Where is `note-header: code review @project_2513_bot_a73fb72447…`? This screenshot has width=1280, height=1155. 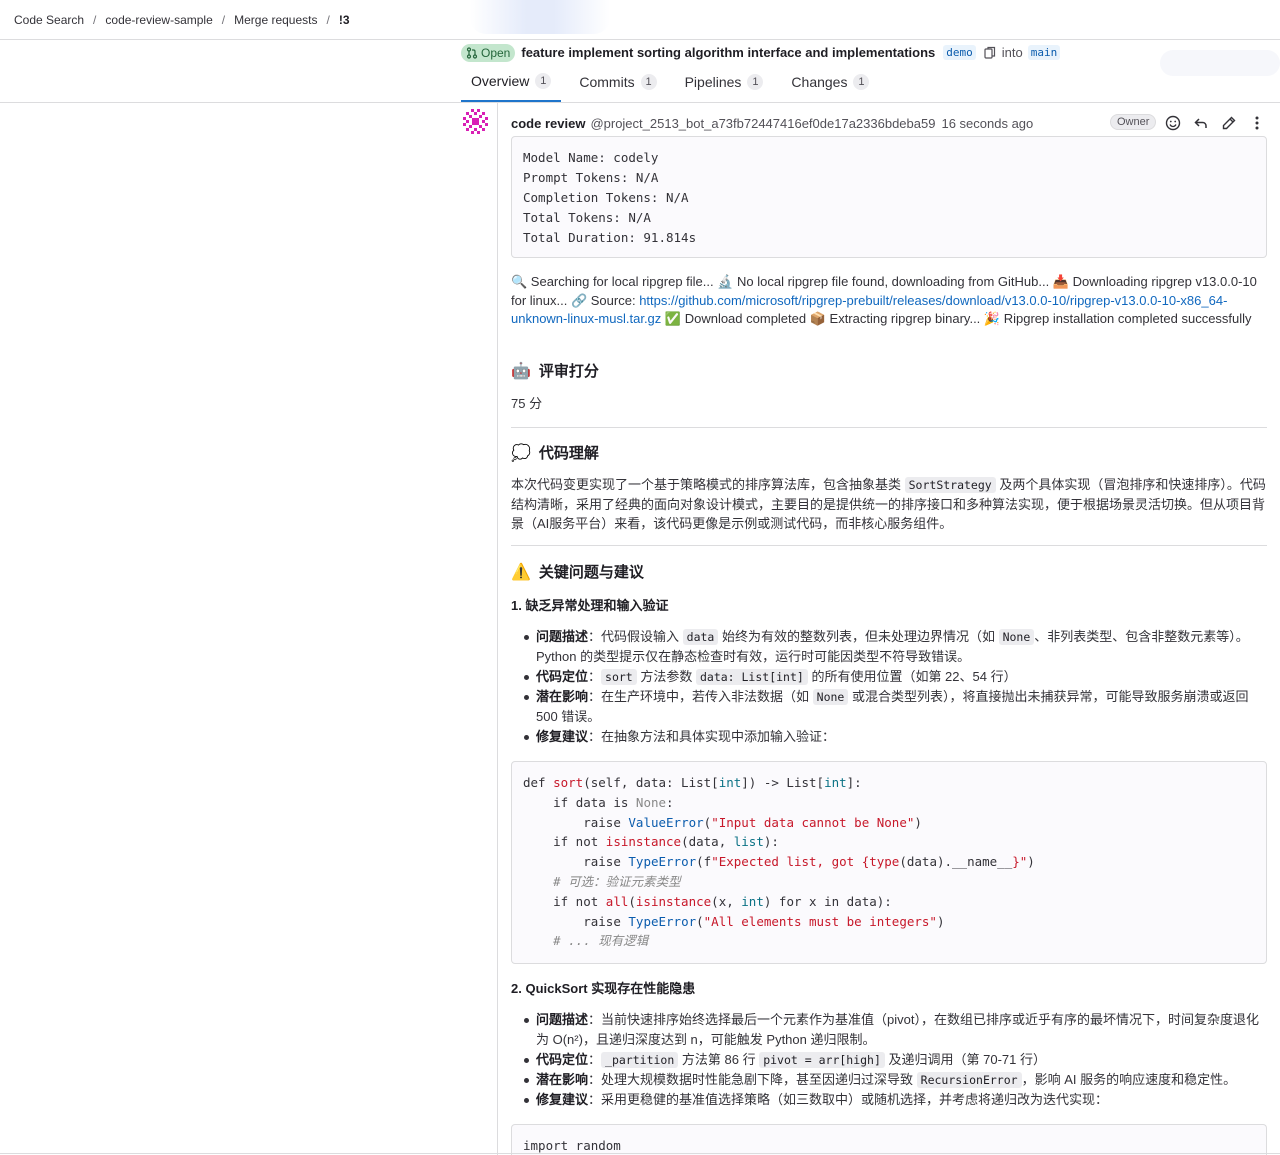
note-header: code review @project_2513_bot_a73fb72447… is located at coordinates (891, 123).